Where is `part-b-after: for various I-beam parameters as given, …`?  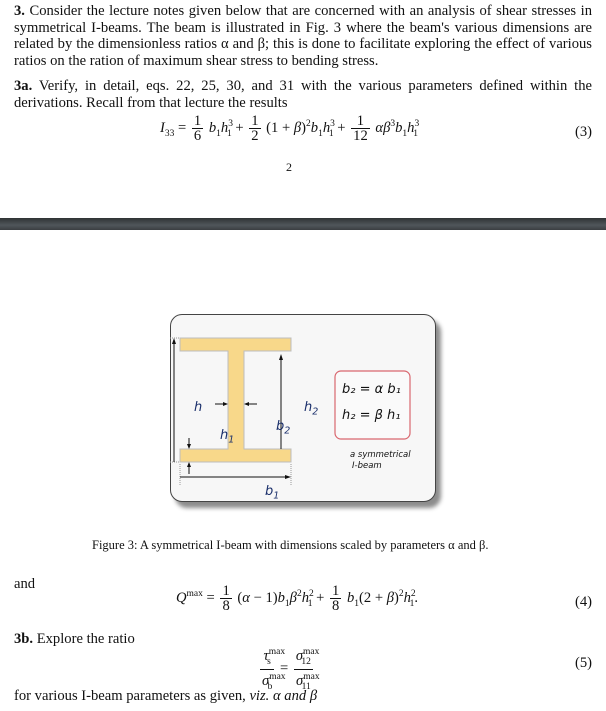
part-b-after: for various I-beam parameters as given, … is located at coordinates (303, 696).